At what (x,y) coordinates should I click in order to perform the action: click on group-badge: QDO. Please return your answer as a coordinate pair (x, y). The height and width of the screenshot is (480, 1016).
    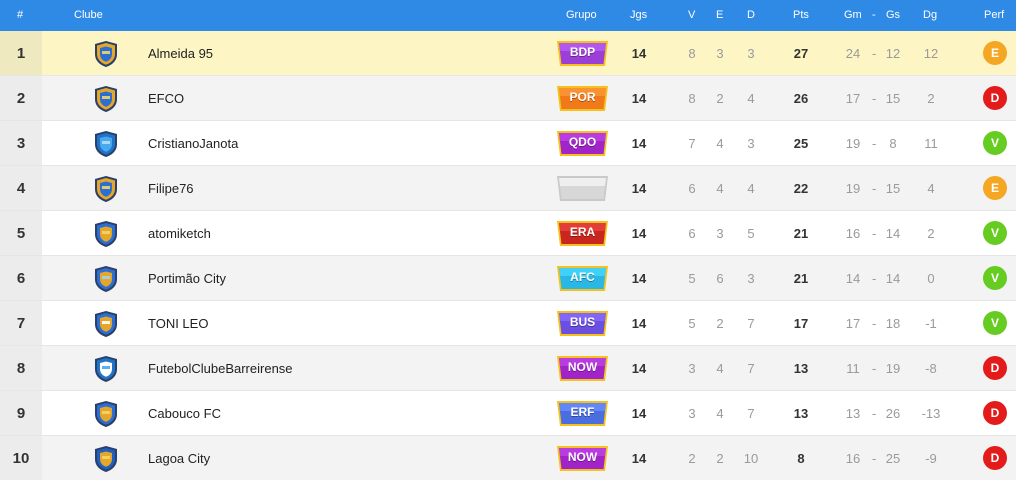
    Looking at the image, I should click on (582, 143).